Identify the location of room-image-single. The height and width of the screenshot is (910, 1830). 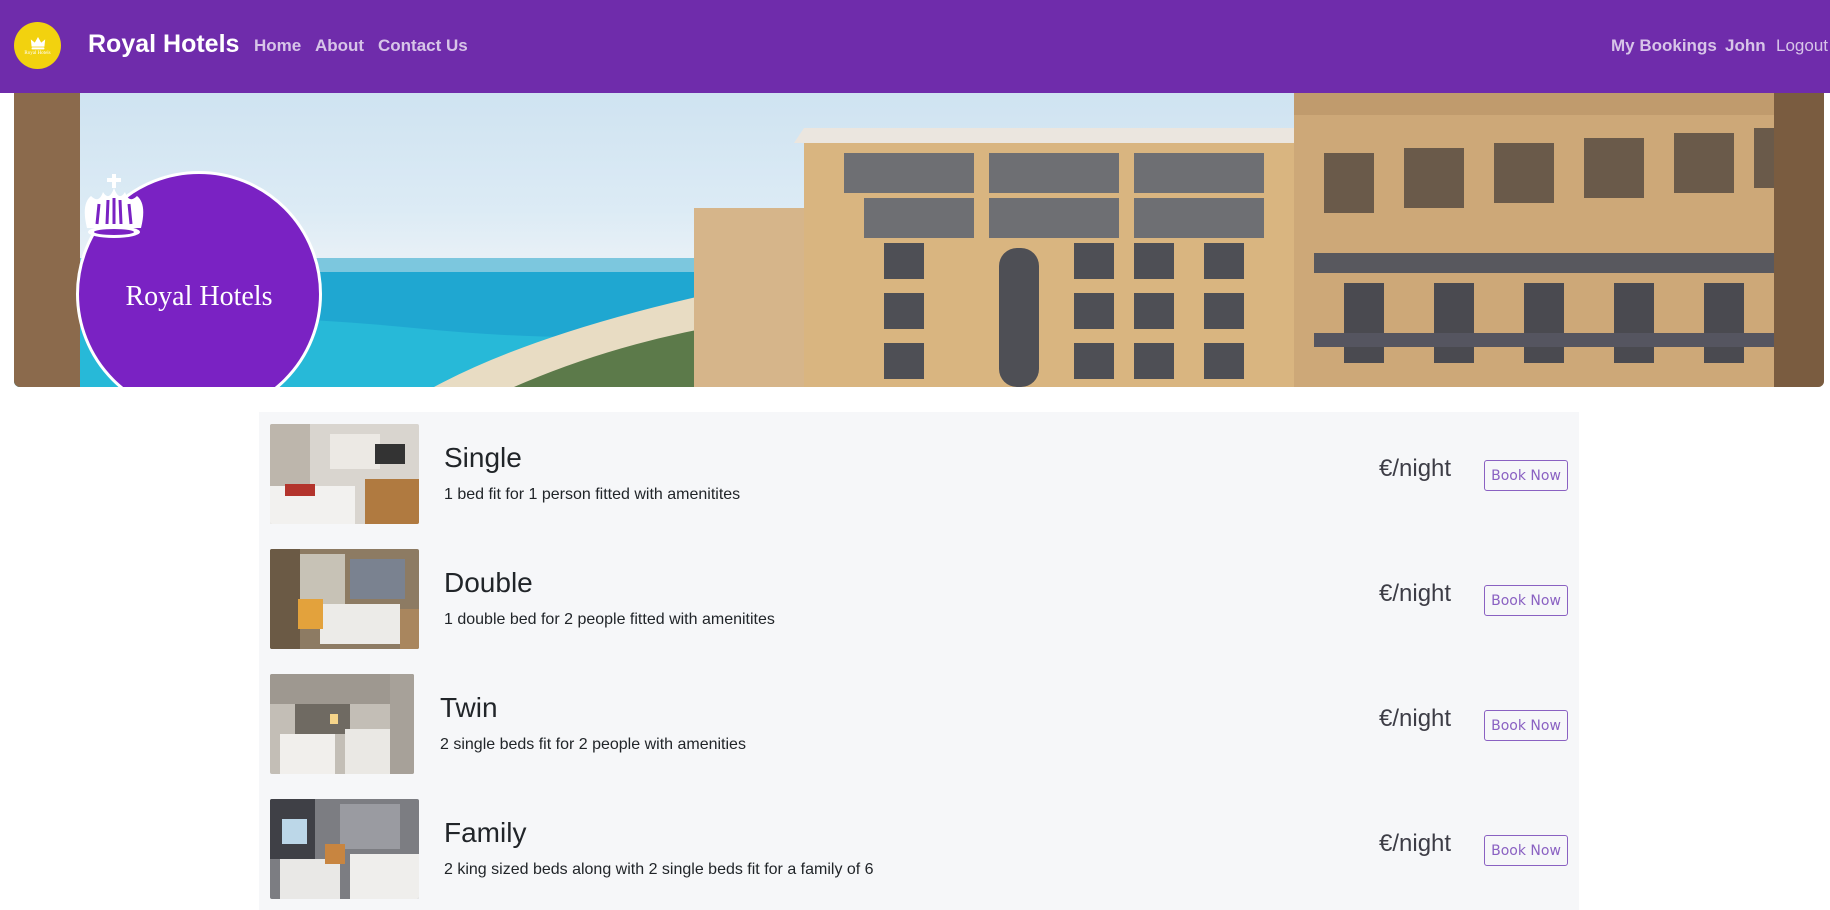
(344, 474).